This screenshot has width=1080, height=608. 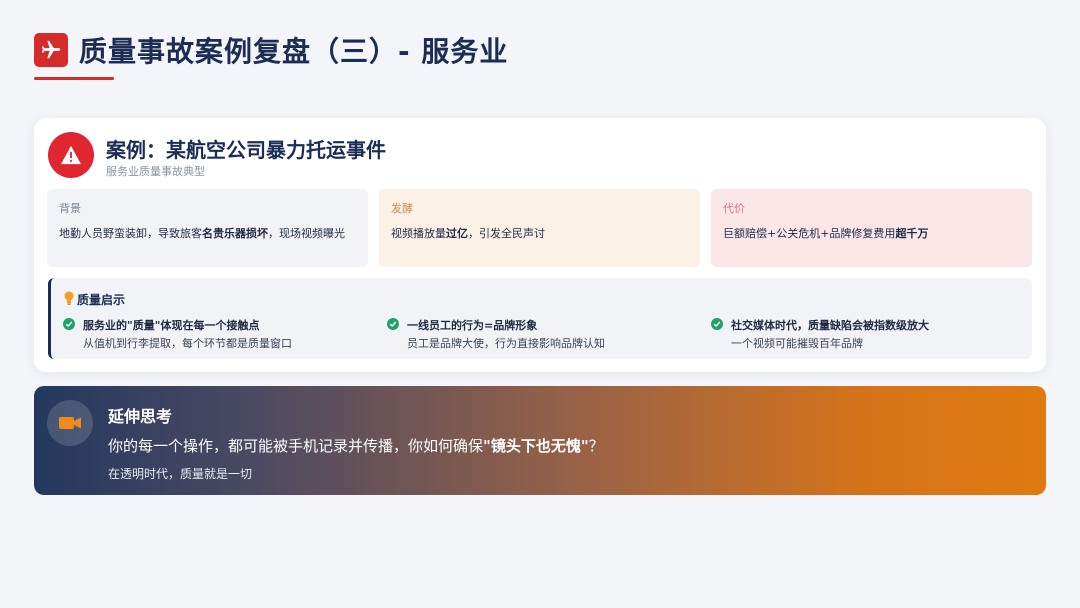 I want to click on insight-item-subtitle: 从值机到行李提取，每个环节都是质量窗口, so click(x=187, y=343).